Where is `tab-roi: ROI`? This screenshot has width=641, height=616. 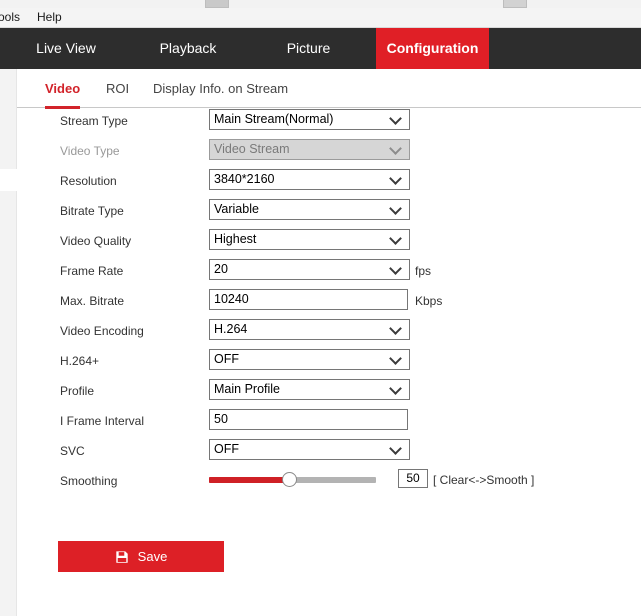 tab-roi: ROI is located at coordinates (117, 93).